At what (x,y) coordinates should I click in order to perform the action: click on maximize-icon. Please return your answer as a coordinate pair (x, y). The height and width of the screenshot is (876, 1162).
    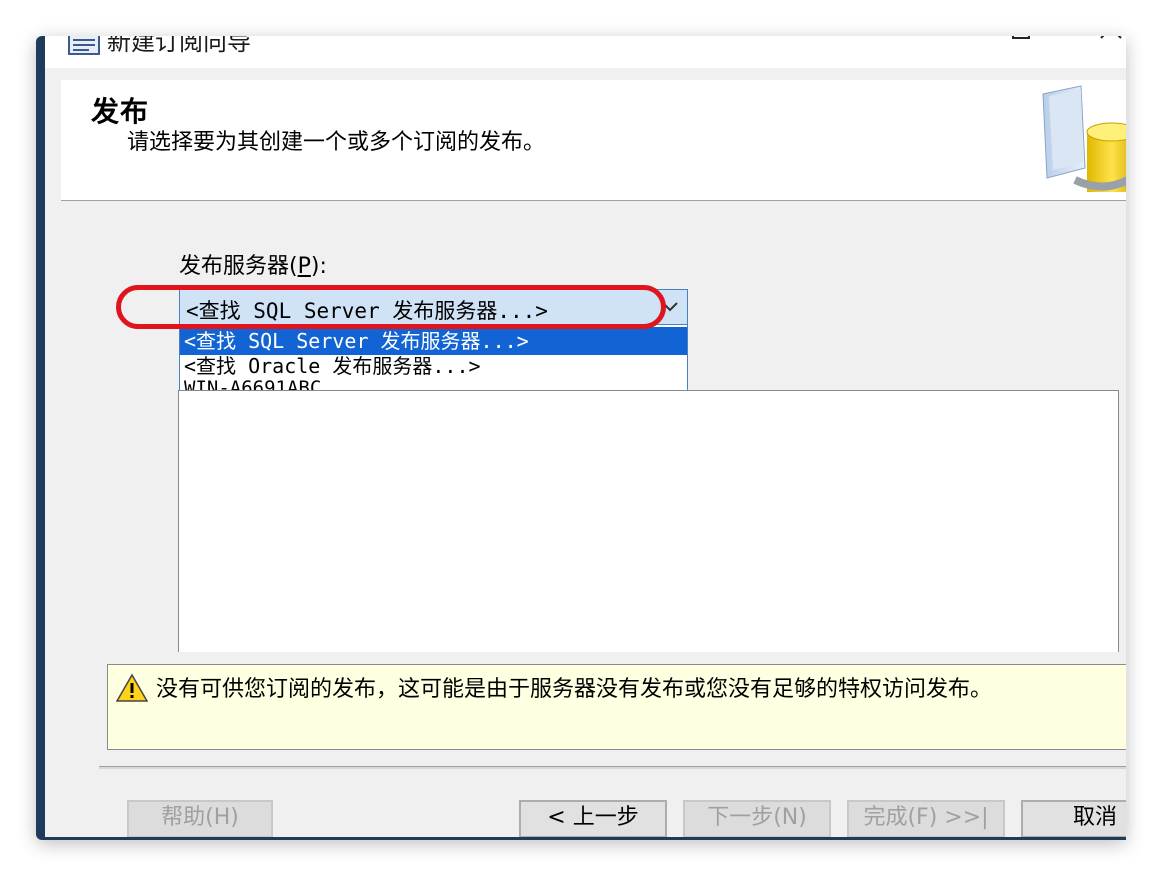
    Looking at the image, I should click on (1022, 47).